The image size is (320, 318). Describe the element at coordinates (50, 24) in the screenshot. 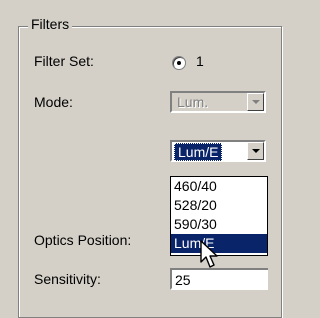

I see `filters-group-title: Filters` at that location.